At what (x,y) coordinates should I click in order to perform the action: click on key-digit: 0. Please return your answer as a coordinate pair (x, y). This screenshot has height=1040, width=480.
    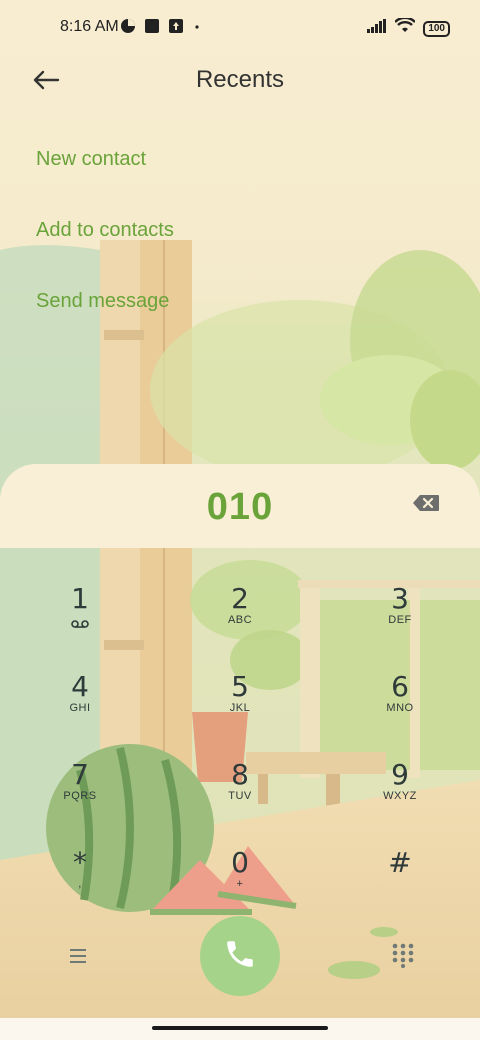
    Looking at the image, I should click on (240, 862).